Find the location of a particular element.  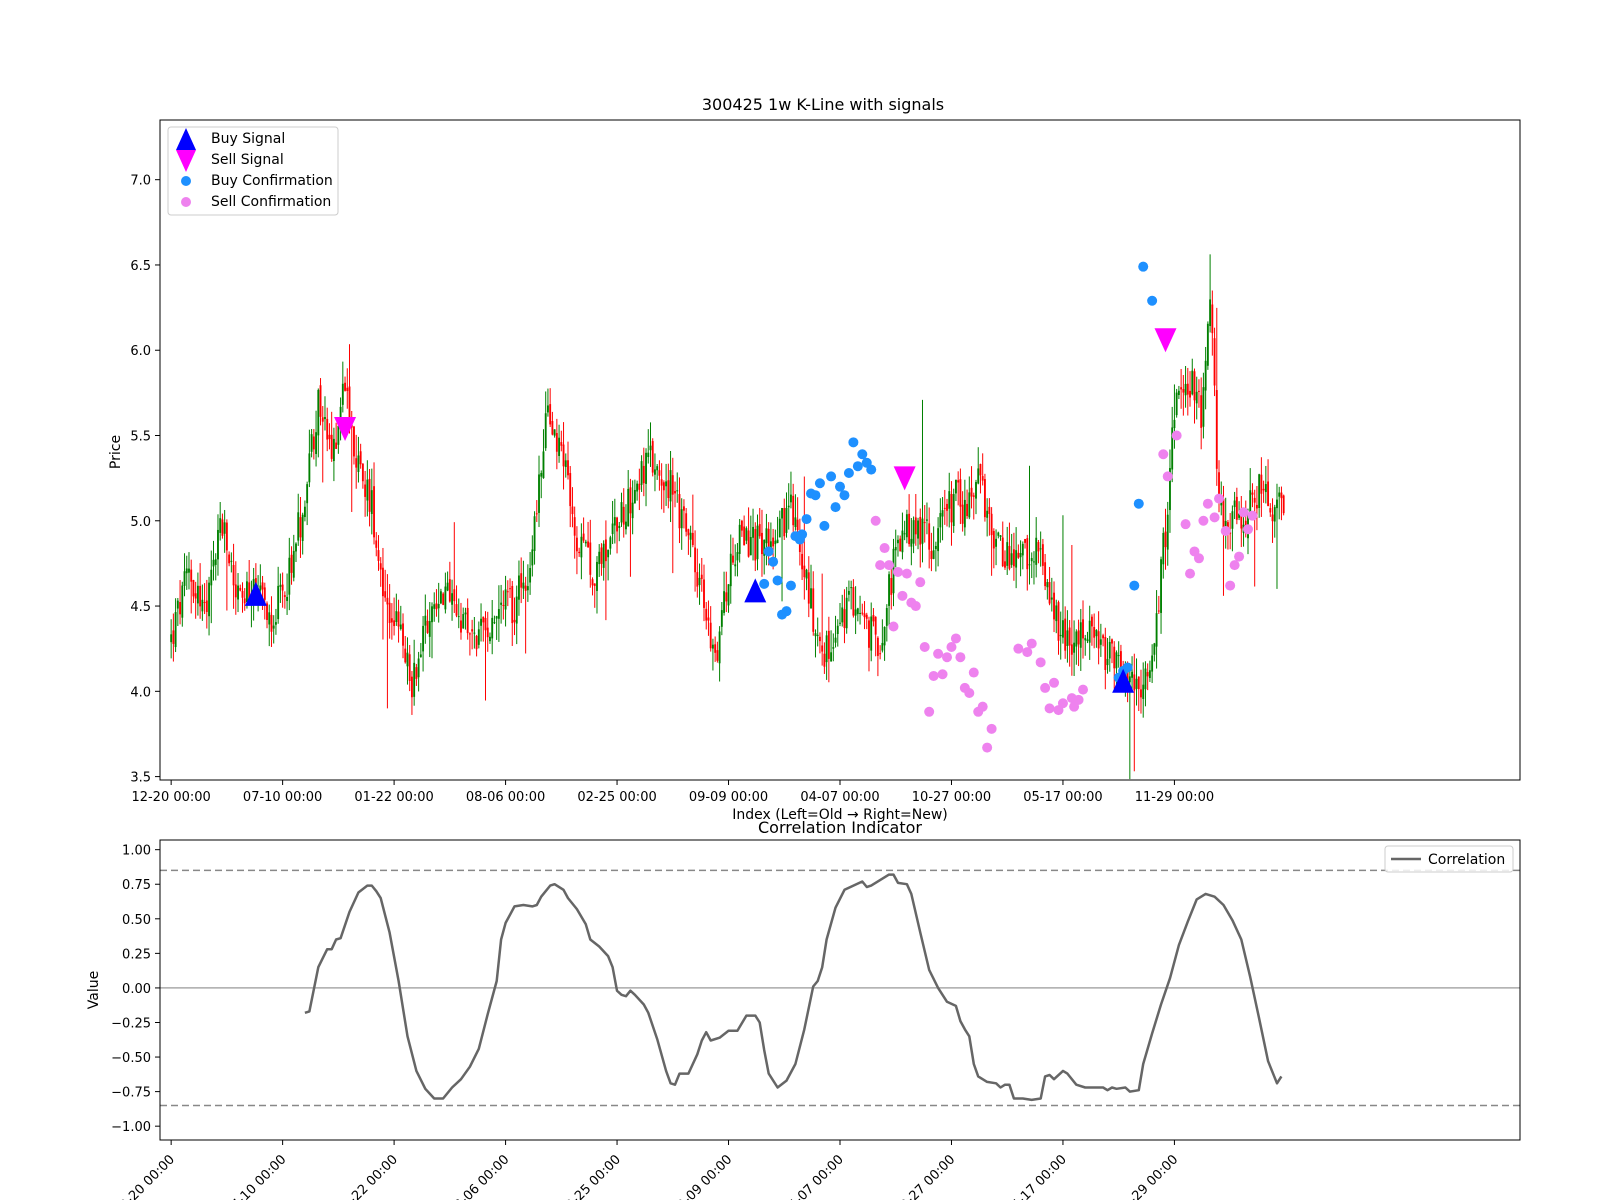

kline-ytick-label: 5.0 is located at coordinates (140, 522).